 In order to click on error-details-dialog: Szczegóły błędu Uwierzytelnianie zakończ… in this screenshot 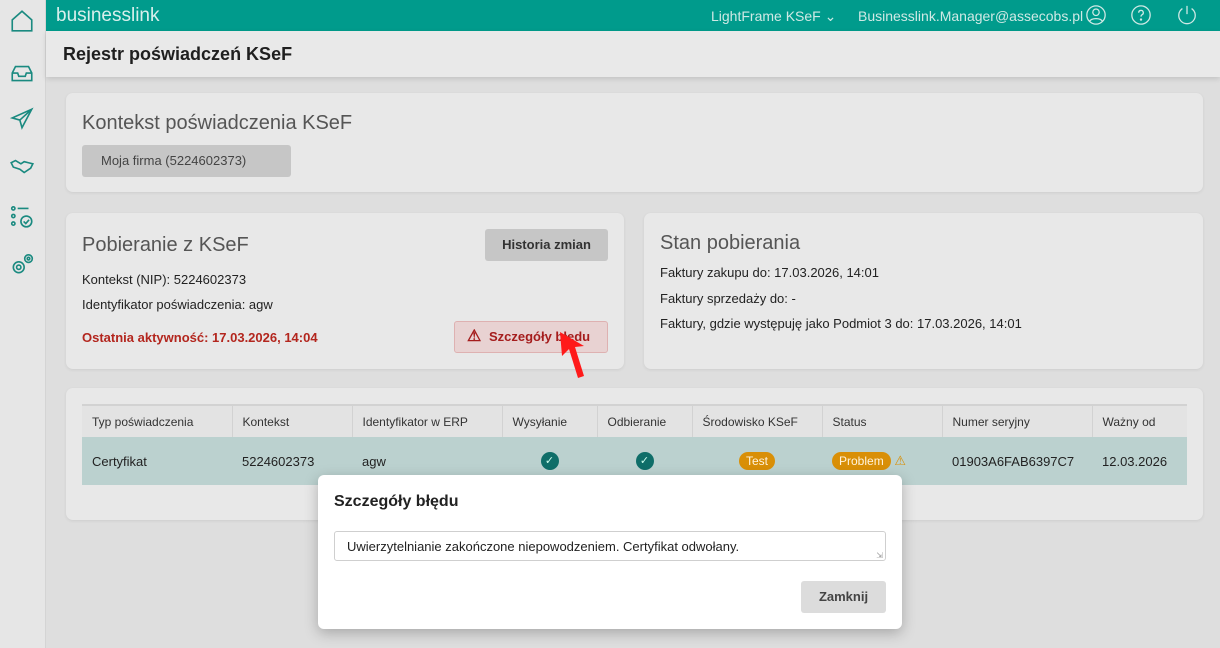, I will do `click(610, 552)`.